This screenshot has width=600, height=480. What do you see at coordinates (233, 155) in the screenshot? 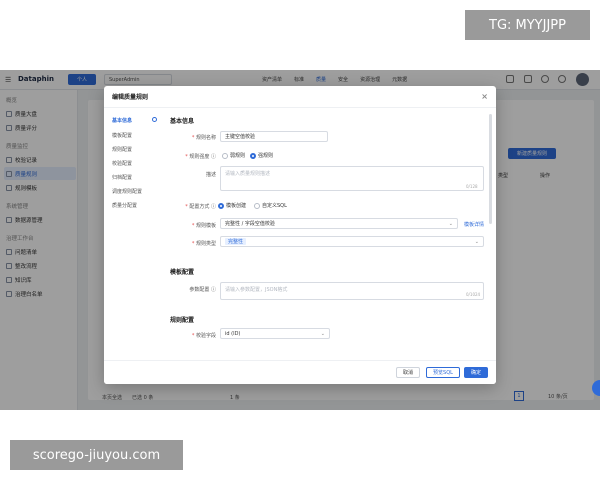
I see `radio-weak: 弱规则` at bounding box center [233, 155].